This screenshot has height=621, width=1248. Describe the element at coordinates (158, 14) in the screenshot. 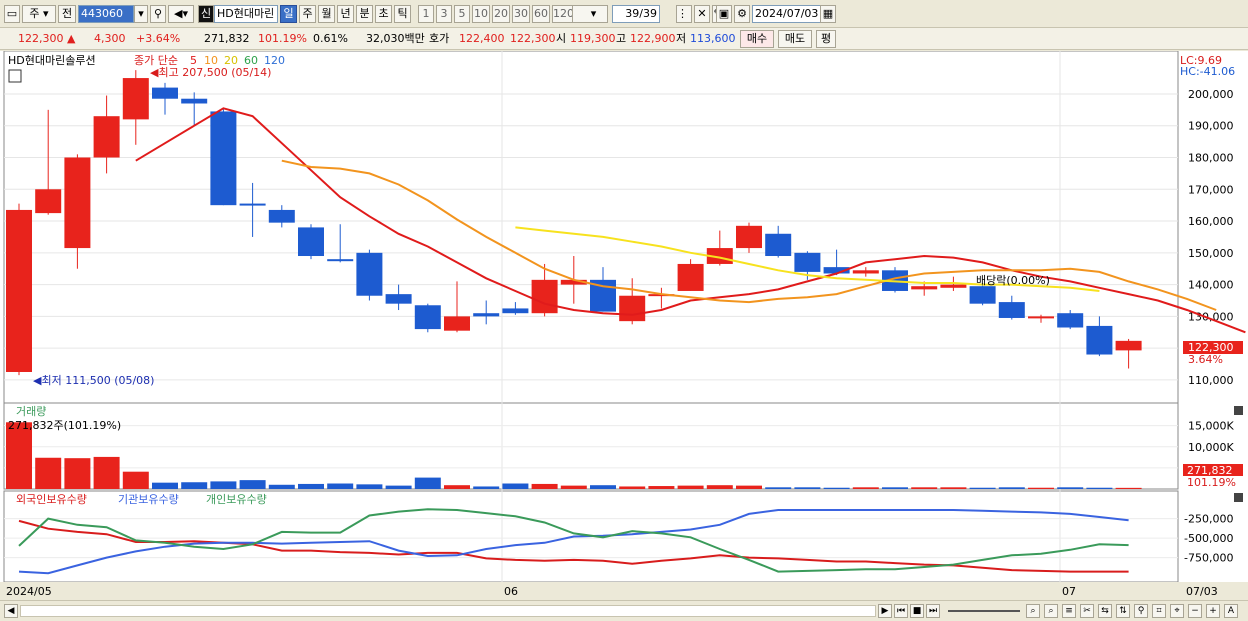

I see `search-icon: ⚲` at that location.